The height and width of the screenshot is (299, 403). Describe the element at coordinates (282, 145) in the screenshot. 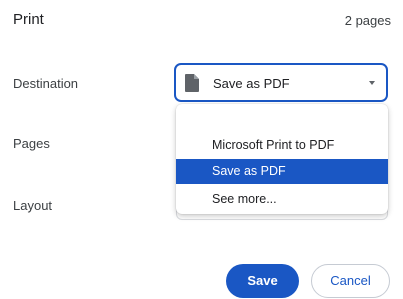

I see `dropdown-option-microsoft-print-to-pdf: Microsoft Print to PDF` at that location.